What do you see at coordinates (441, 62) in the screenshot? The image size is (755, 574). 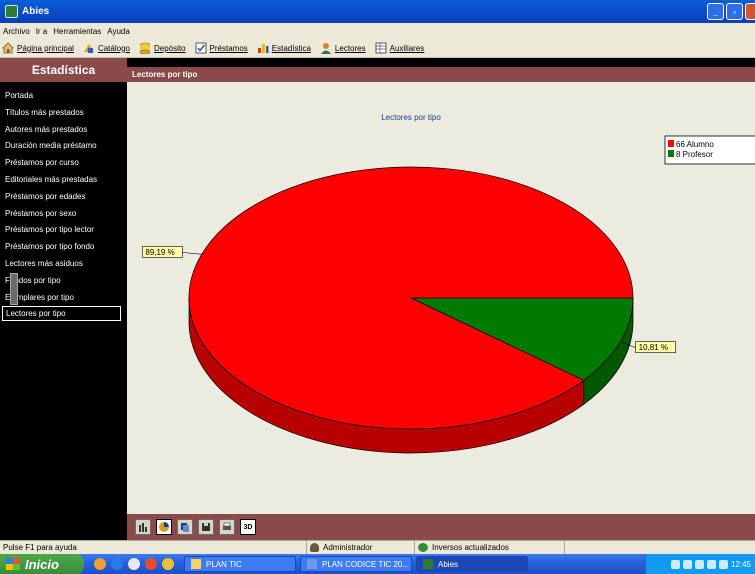 I see `content-top-bar` at bounding box center [441, 62].